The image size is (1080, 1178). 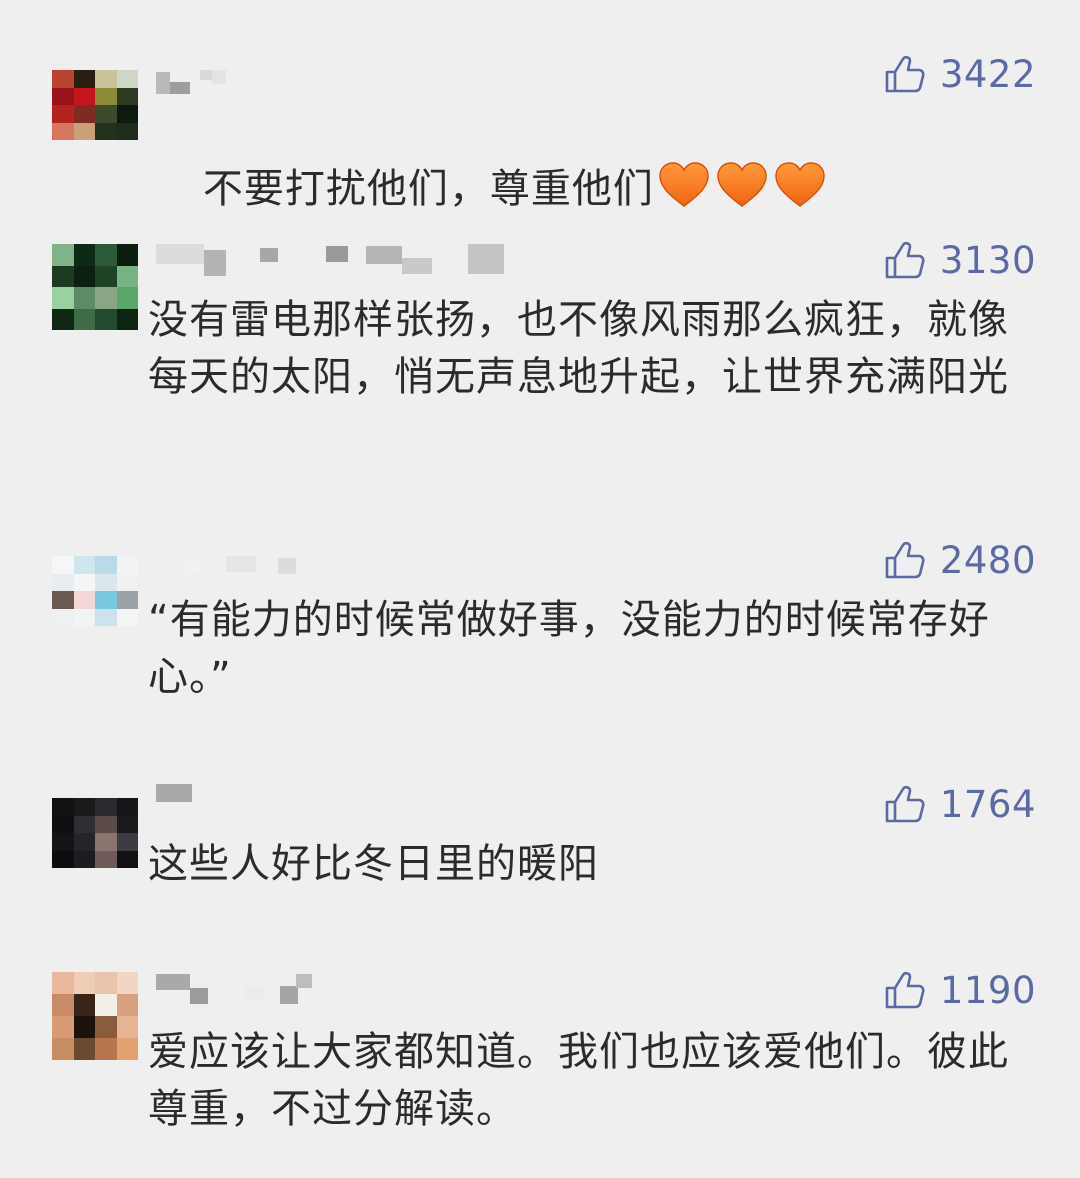 I want to click on like-button: 1190, so click(x=960, y=990).